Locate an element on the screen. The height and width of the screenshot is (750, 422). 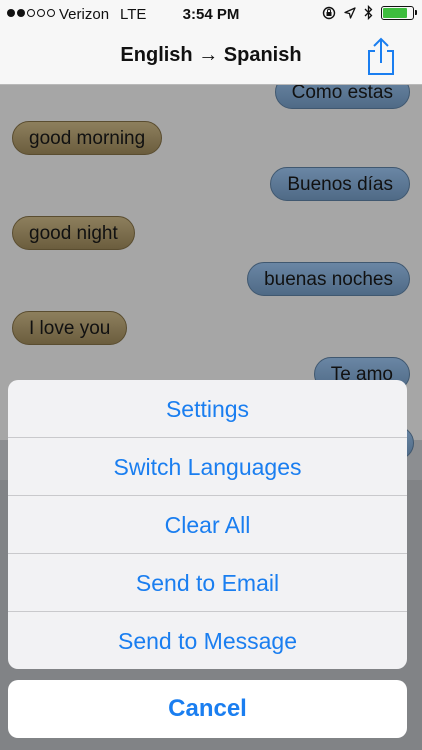
message-bubble-incoming: good morning is located at coordinates (87, 138).